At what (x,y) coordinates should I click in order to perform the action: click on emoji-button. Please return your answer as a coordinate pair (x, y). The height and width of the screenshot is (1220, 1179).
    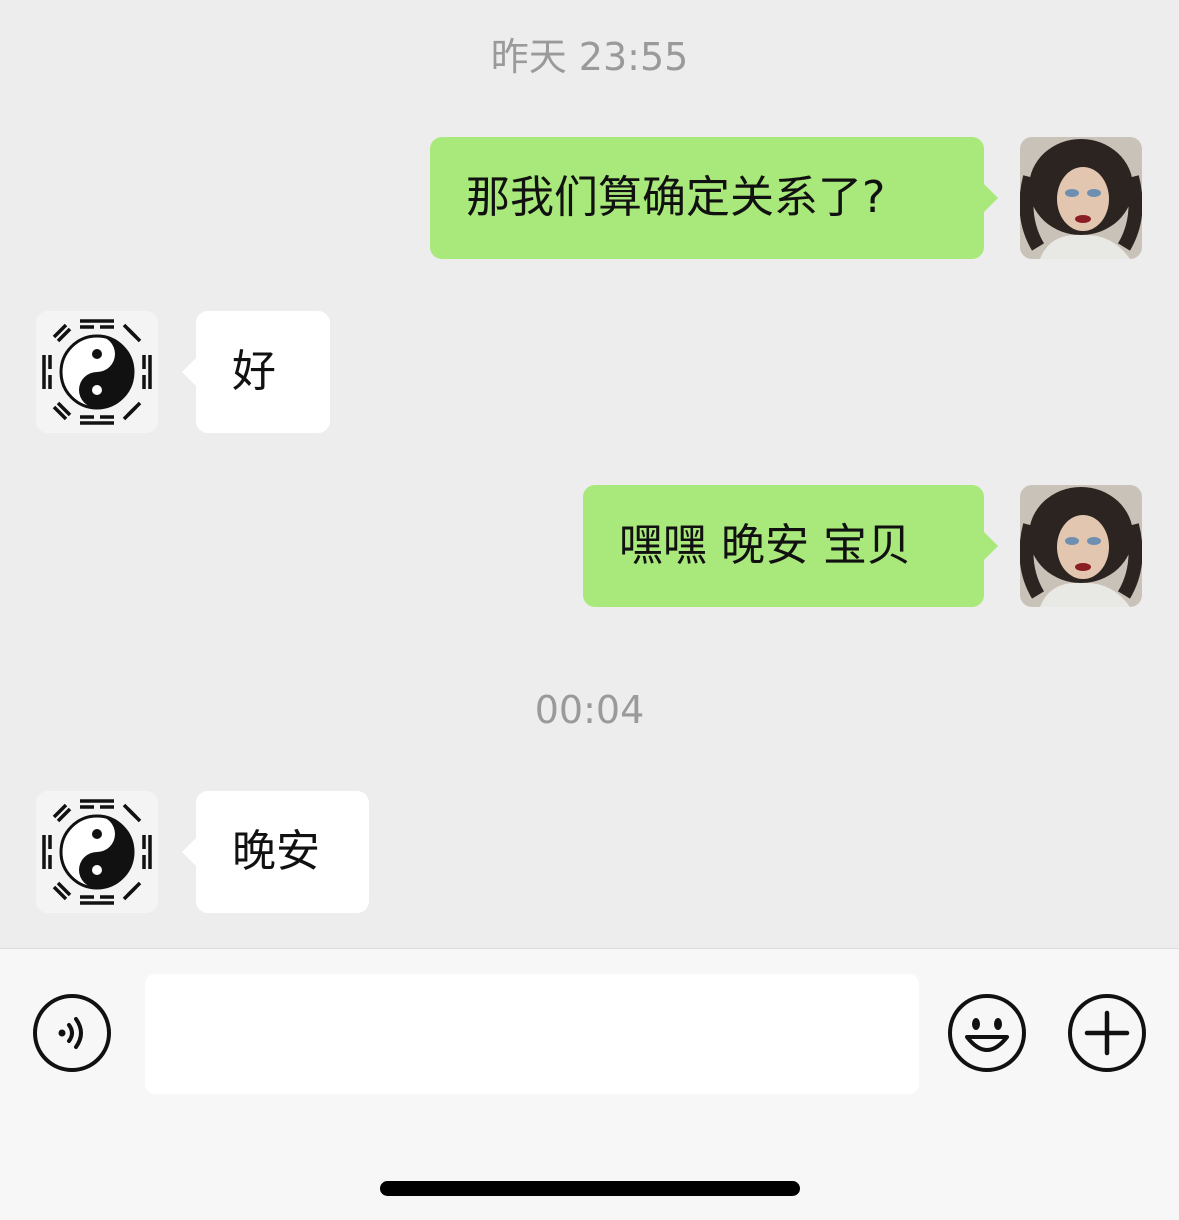
    Looking at the image, I should click on (987, 1033).